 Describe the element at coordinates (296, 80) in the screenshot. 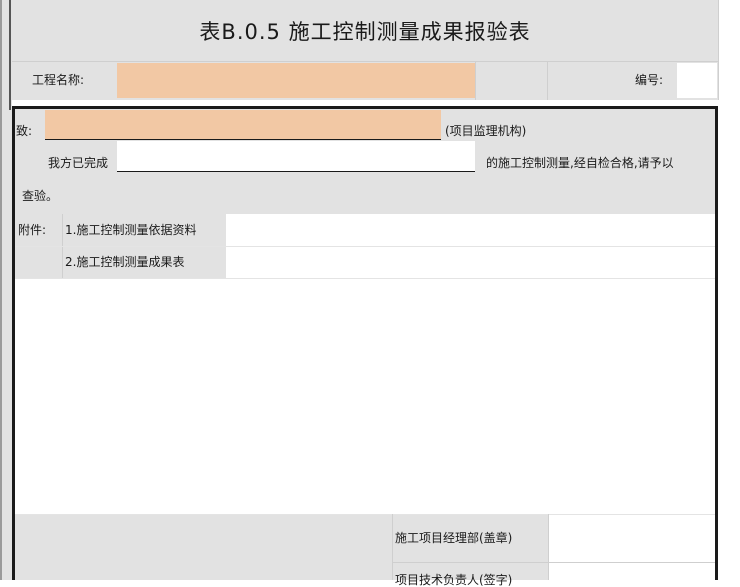

I see `project-name-field` at that location.